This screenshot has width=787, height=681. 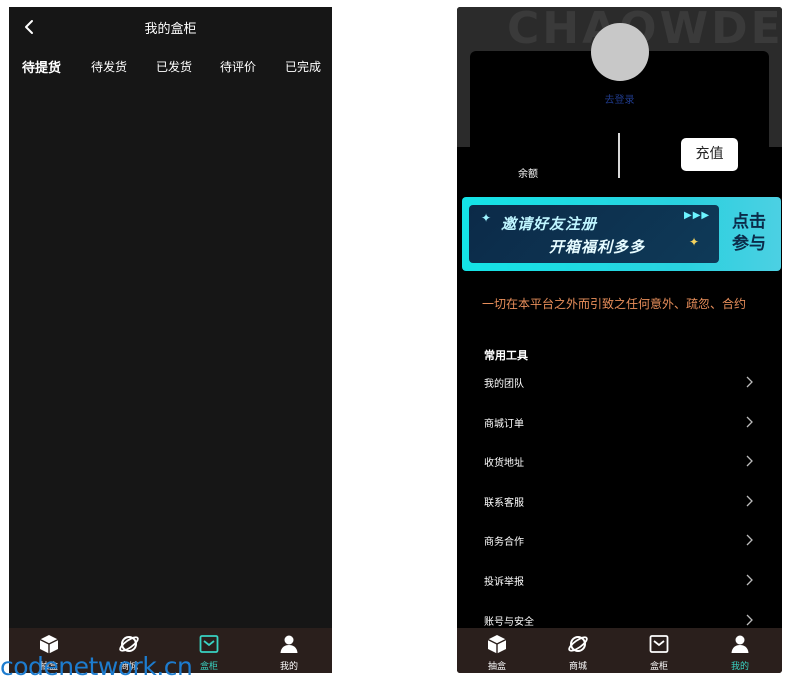 I want to click on menu-item-my-team: 我的团队, so click(x=619, y=385).